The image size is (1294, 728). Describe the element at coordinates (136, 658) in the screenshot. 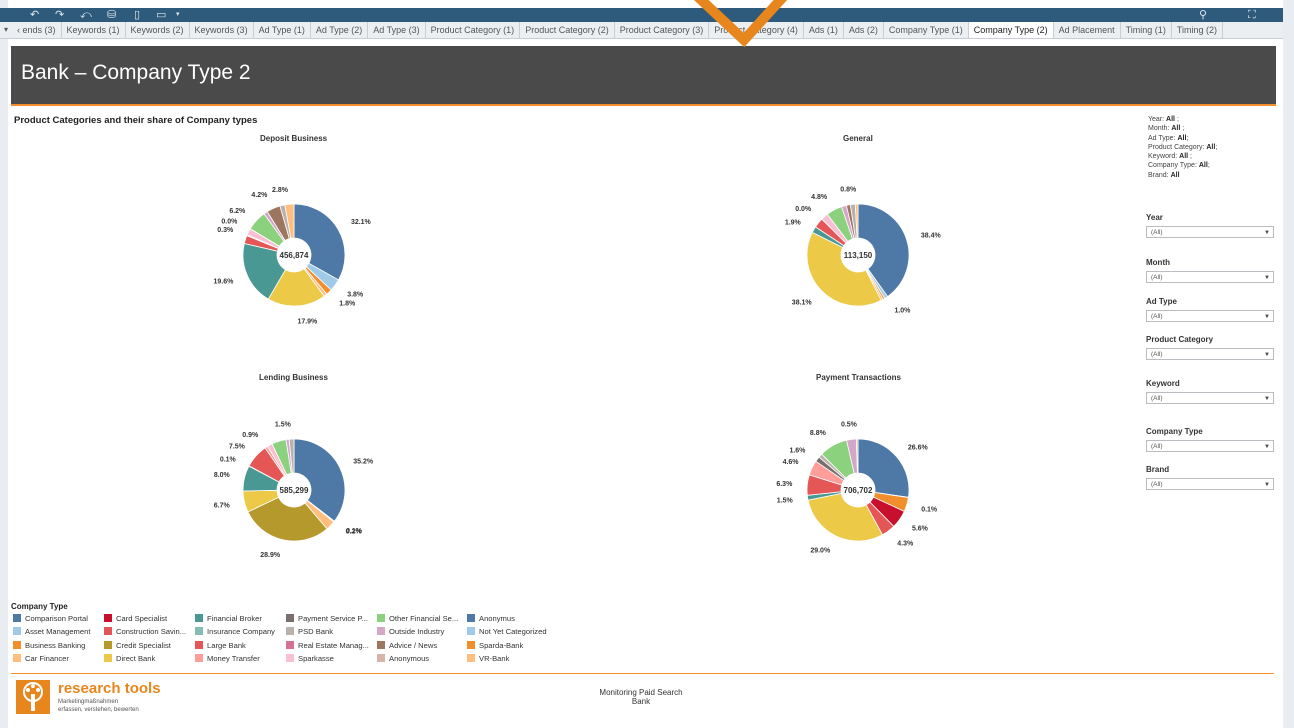

I see `legend-label: Direct Bank` at that location.